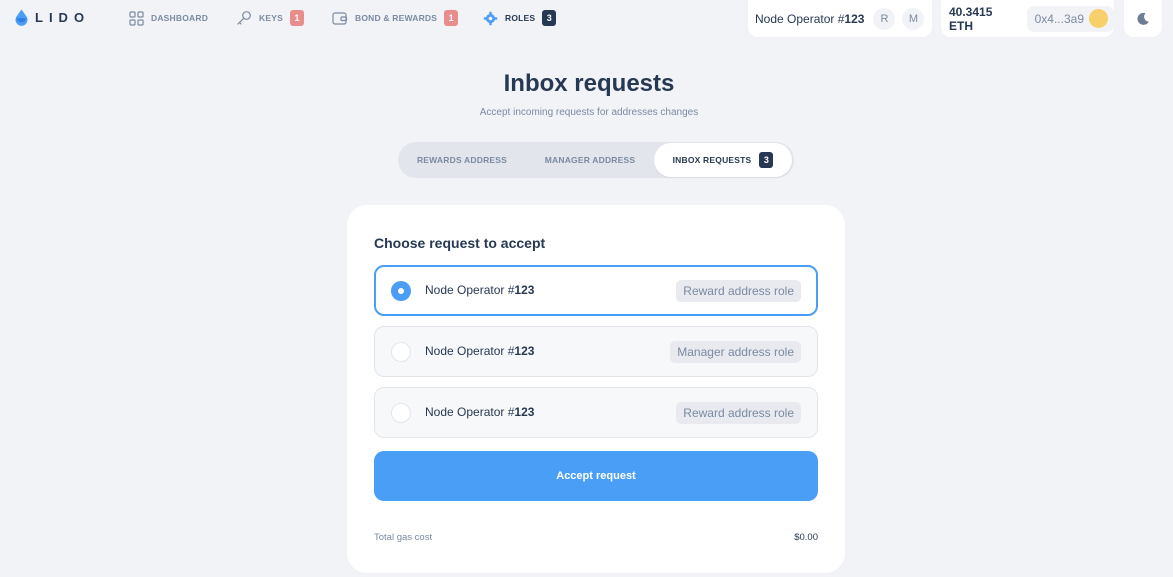 This screenshot has width=1173, height=577. I want to click on nav-keys-label: KEYS, so click(271, 18).